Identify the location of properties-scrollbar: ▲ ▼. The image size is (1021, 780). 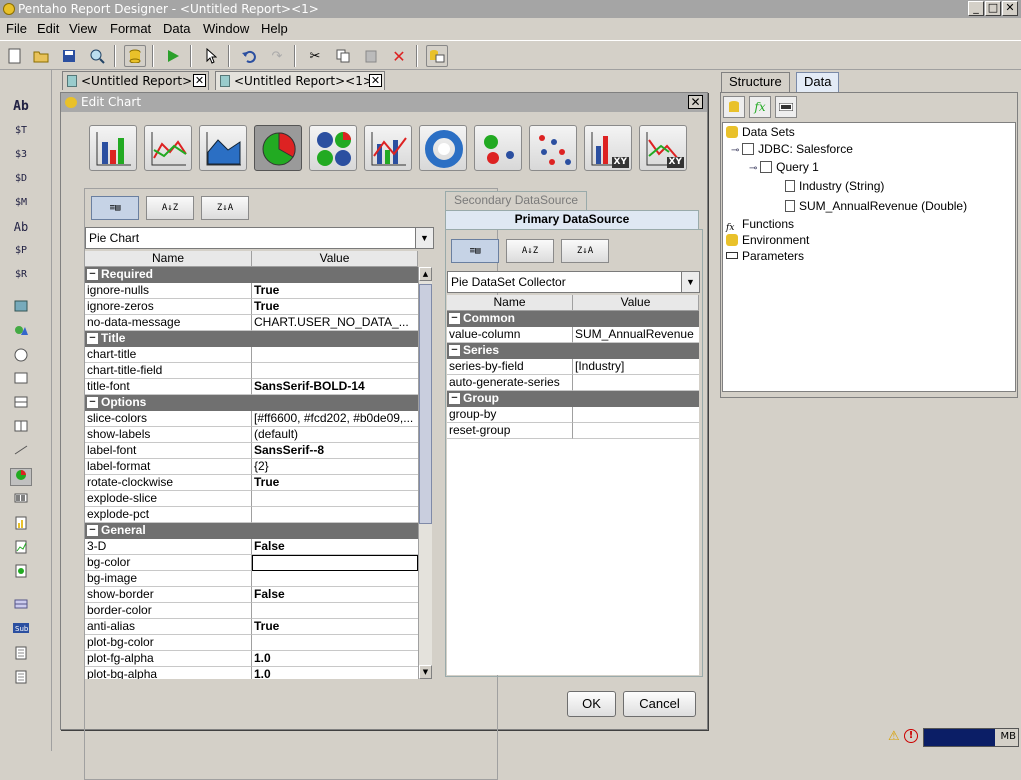
(425, 473).